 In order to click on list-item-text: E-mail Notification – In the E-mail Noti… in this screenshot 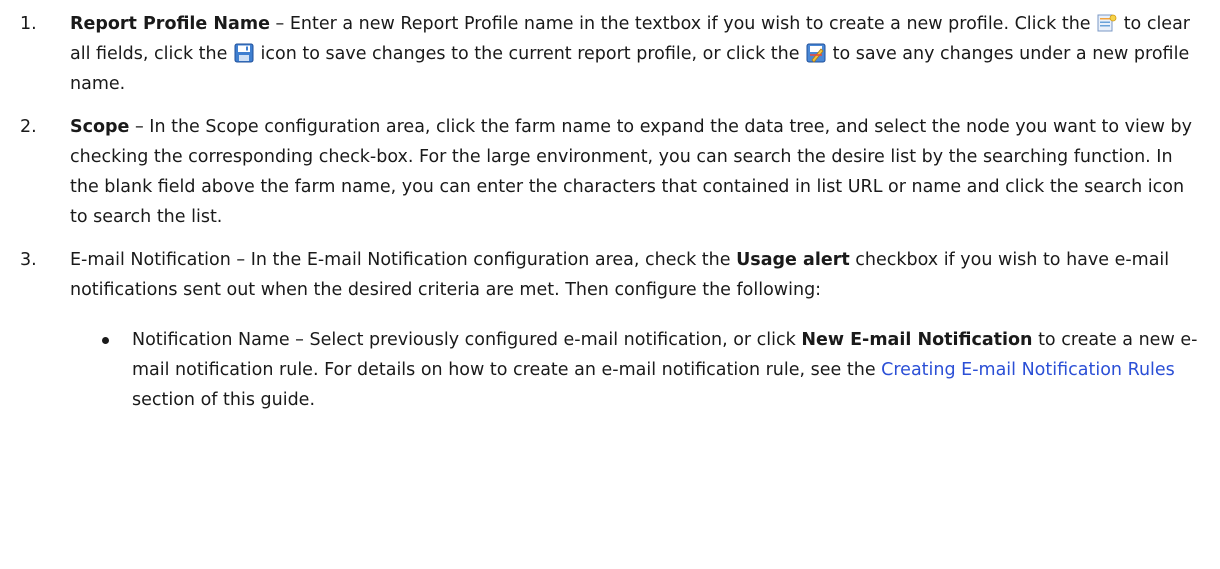, I will do `click(635, 275)`.